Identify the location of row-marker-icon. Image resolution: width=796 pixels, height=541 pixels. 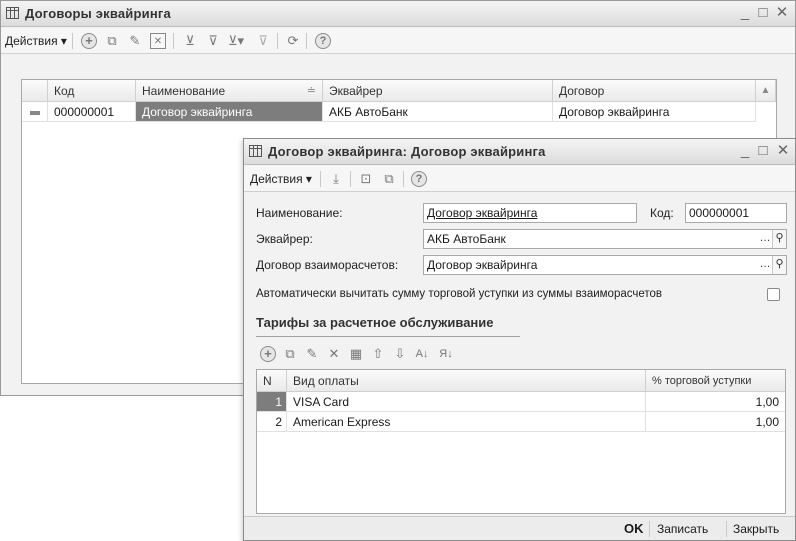
(35, 112).